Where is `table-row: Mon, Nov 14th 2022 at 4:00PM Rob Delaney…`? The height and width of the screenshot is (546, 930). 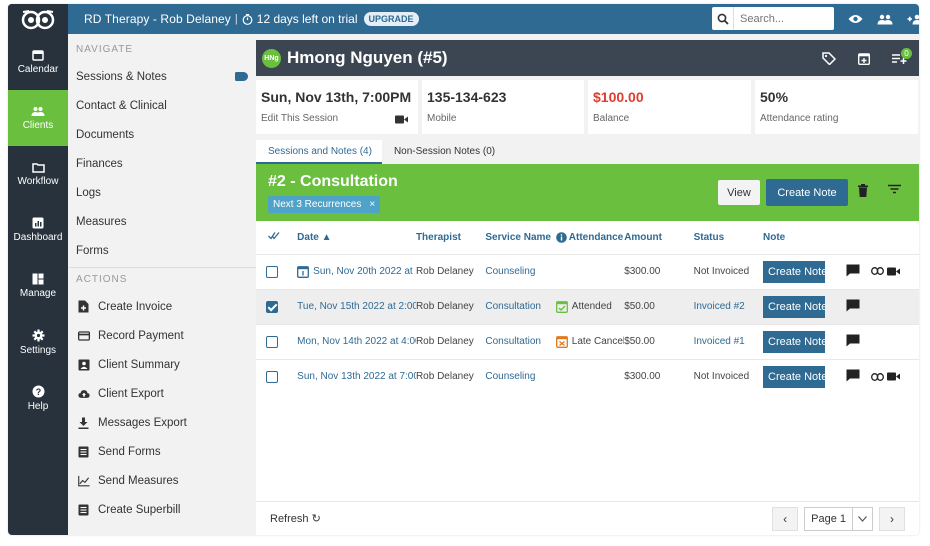 table-row: Mon, Nov 14th 2022 at 4:00PM Rob Delaney… is located at coordinates (587, 341).